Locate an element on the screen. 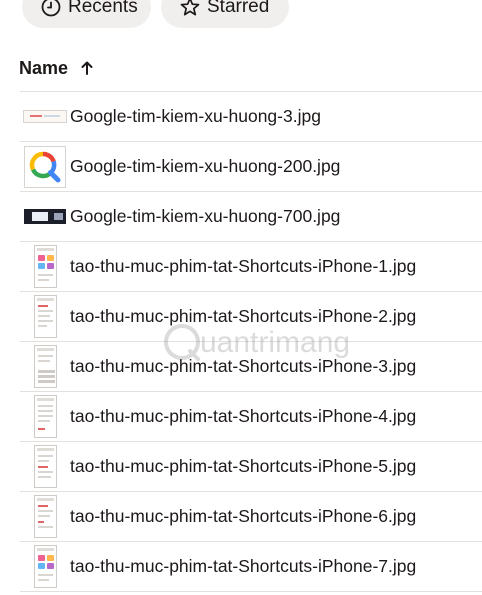  filter-chips: Recents Starred is located at coordinates (241, 14).